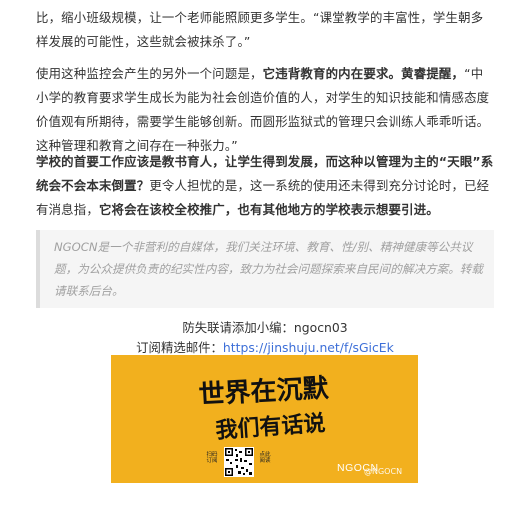  What do you see at coordinates (265, 458) in the screenshot?
I see `click-read-label: 点此阅读` at bounding box center [265, 458].